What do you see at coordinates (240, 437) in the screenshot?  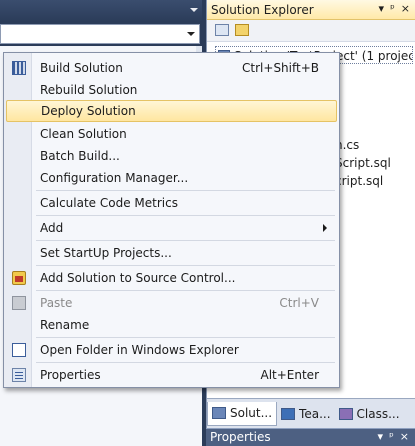 I see `properties-panel-title: Properties` at bounding box center [240, 437].